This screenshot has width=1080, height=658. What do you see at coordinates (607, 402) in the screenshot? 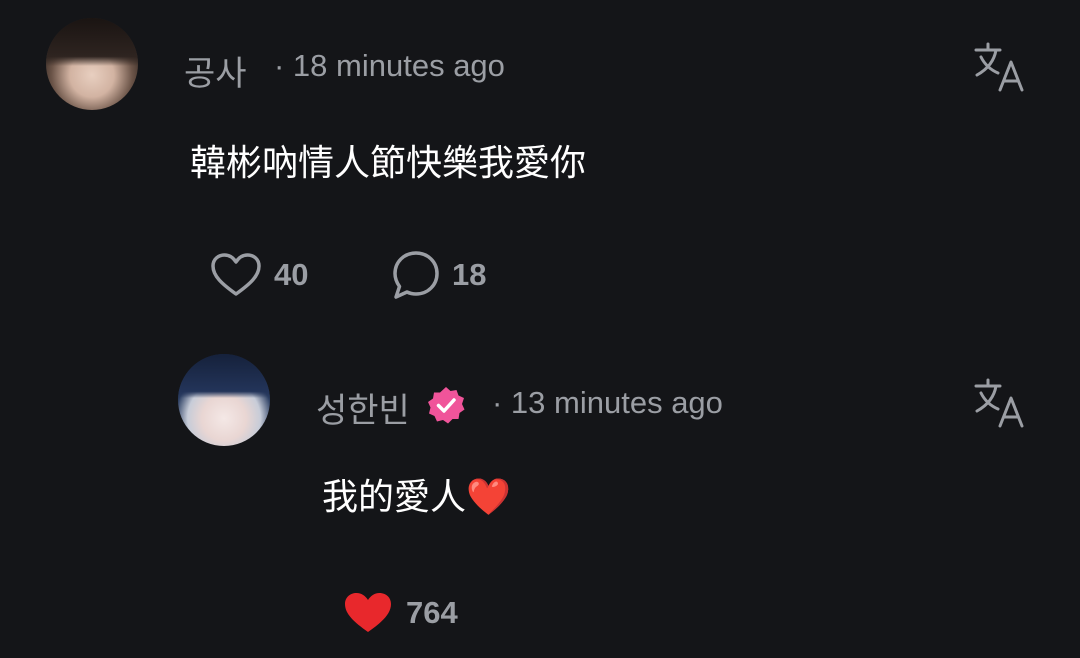
I see `reply-timestamp: · 13 minutes ago` at bounding box center [607, 402].